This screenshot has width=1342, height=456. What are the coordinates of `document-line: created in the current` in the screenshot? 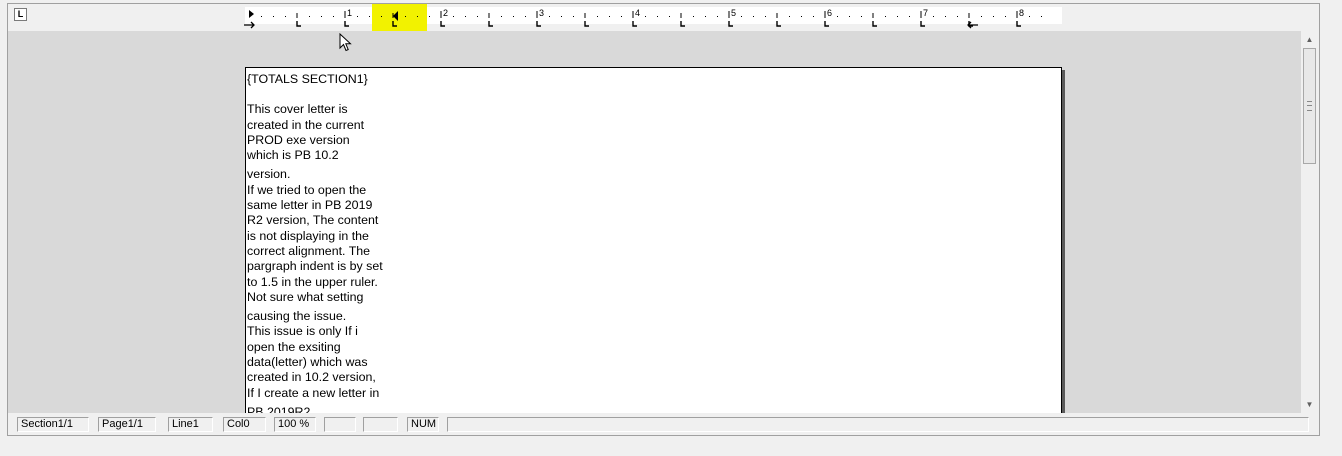 It's located at (322, 125).